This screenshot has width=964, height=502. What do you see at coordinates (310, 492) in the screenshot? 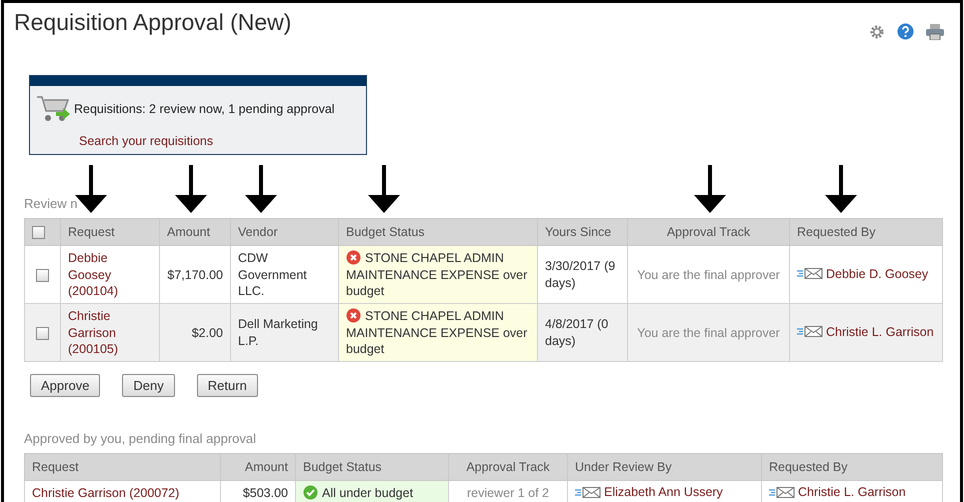
I see `check-icon` at bounding box center [310, 492].